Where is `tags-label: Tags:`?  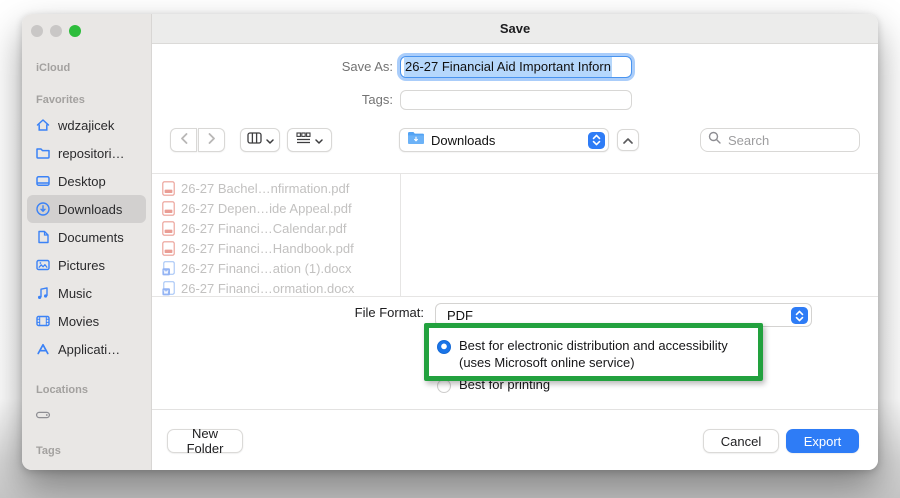 tags-label: Tags: is located at coordinates (377, 99).